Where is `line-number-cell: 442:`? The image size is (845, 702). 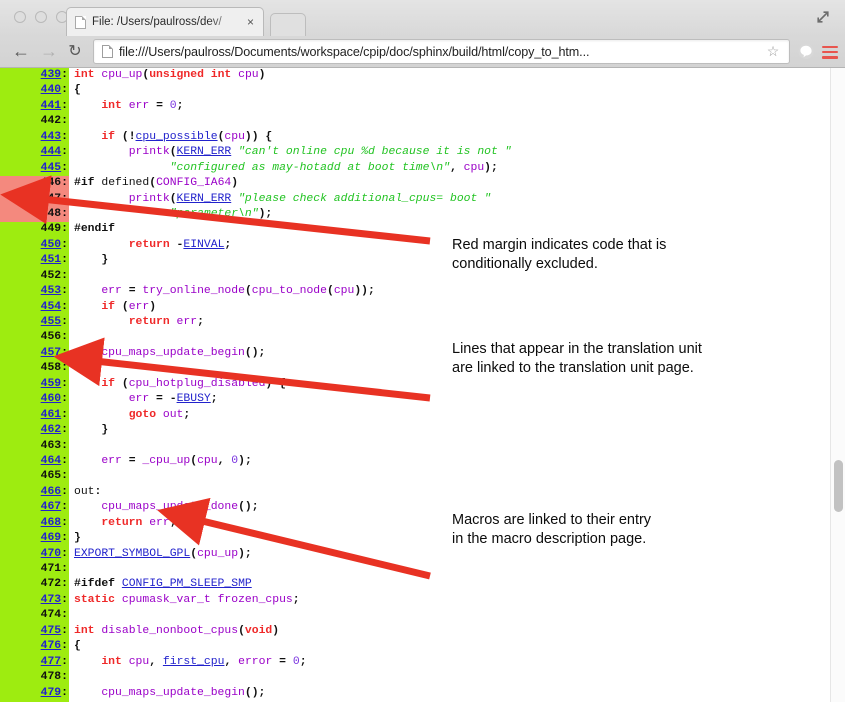 line-number-cell: 442: is located at coordinates (45, 122).